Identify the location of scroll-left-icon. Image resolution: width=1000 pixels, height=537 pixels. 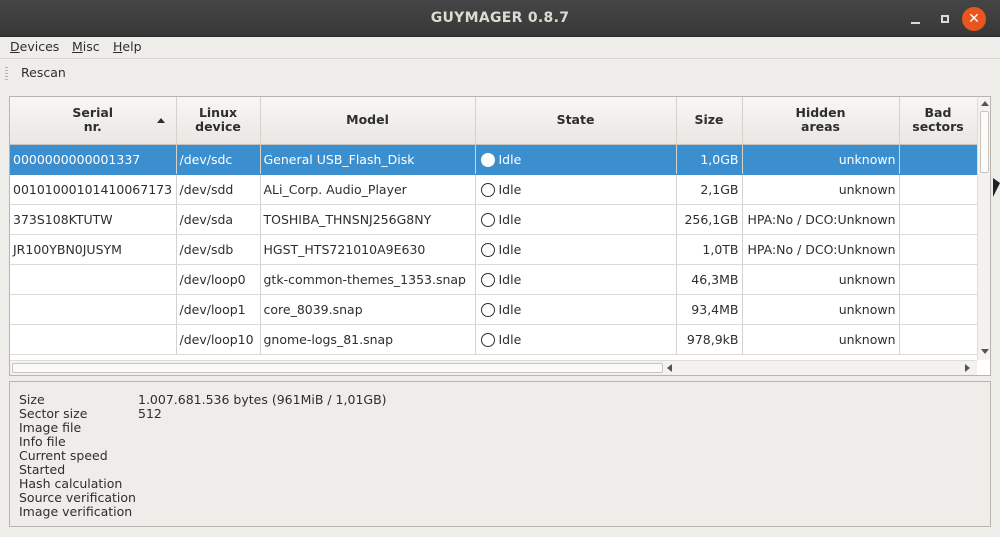
(669, 368).